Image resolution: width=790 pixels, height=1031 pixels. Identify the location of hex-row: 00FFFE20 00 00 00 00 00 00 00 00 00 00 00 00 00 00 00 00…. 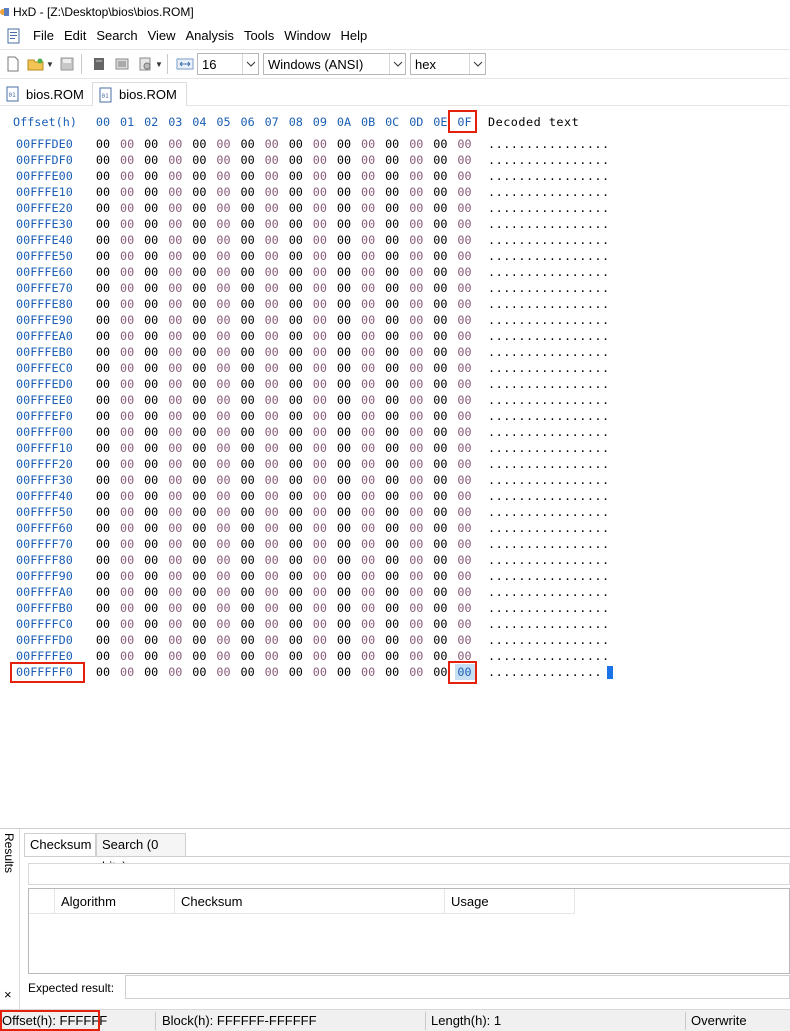
(395, 208).